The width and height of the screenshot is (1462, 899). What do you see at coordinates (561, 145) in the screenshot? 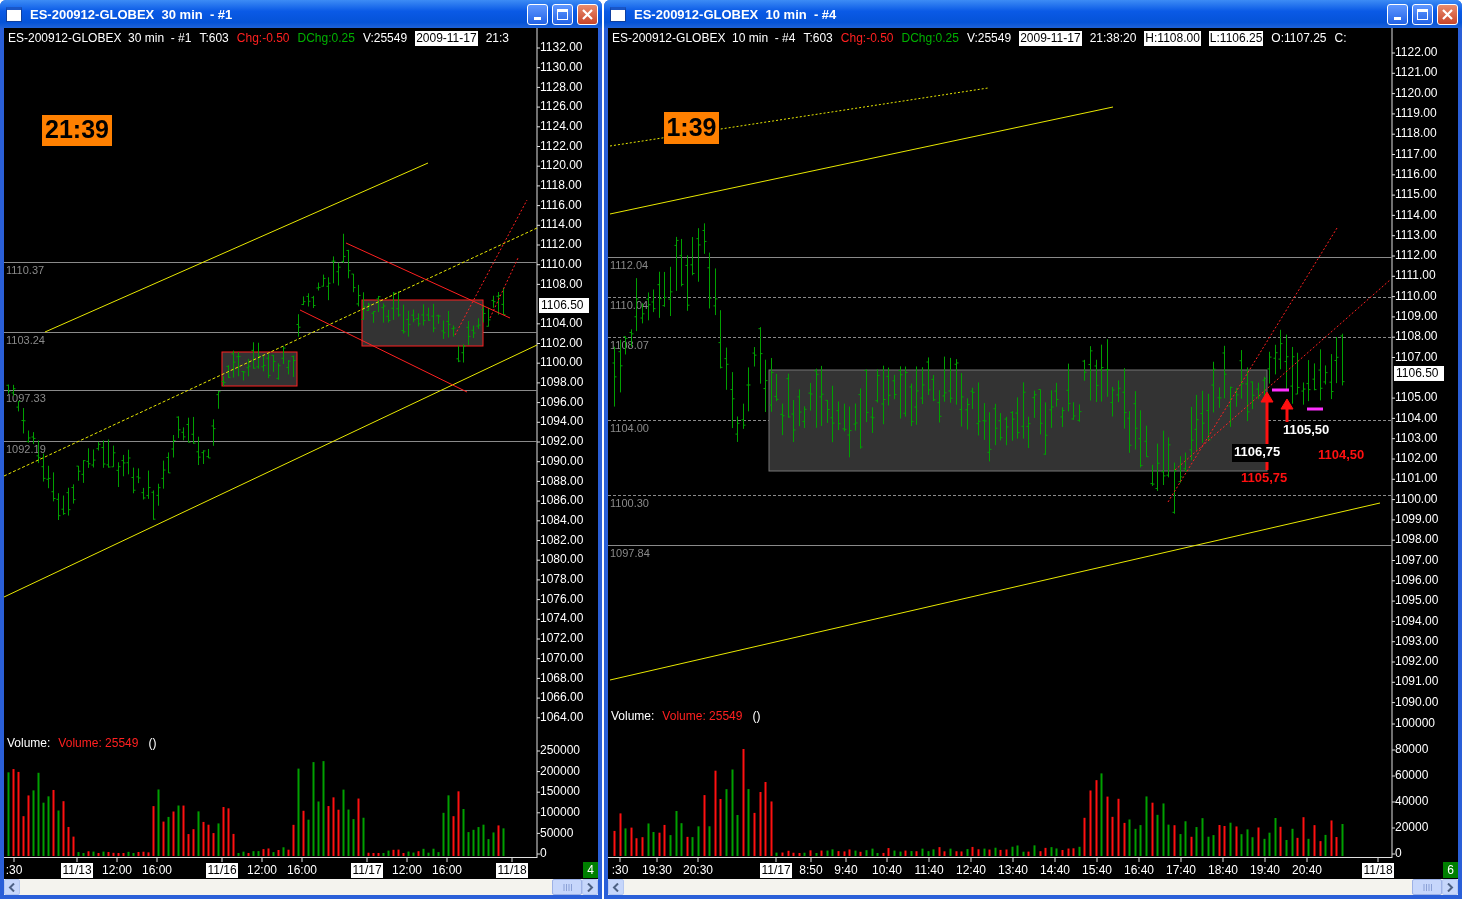
I see `price-axis-label: 1122.00` at bounding box center [561, 145].